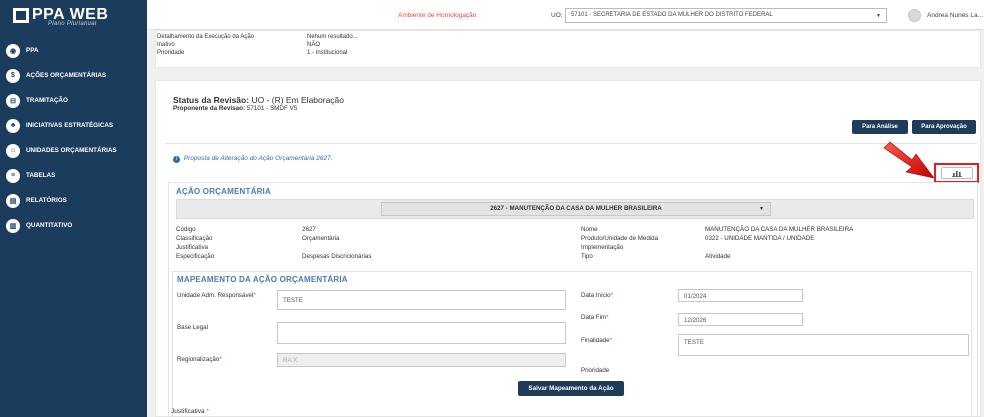 This screenshot has width=984, height=417. Describe the element at coordinates (192, 247) in the screenshot. I see `justificativa-label: Justificativa` at that location.